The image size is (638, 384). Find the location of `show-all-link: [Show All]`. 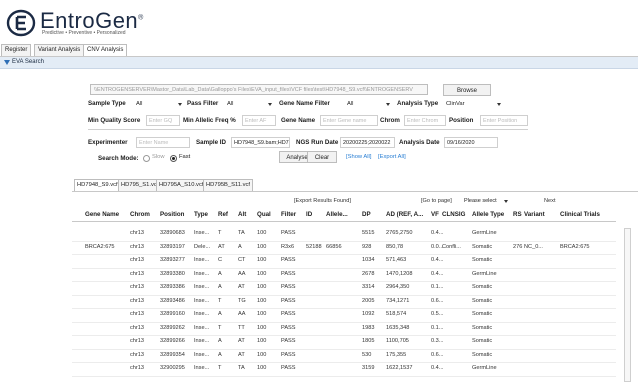

show-all-link: [Show All] is located at coordinates (358, 157).